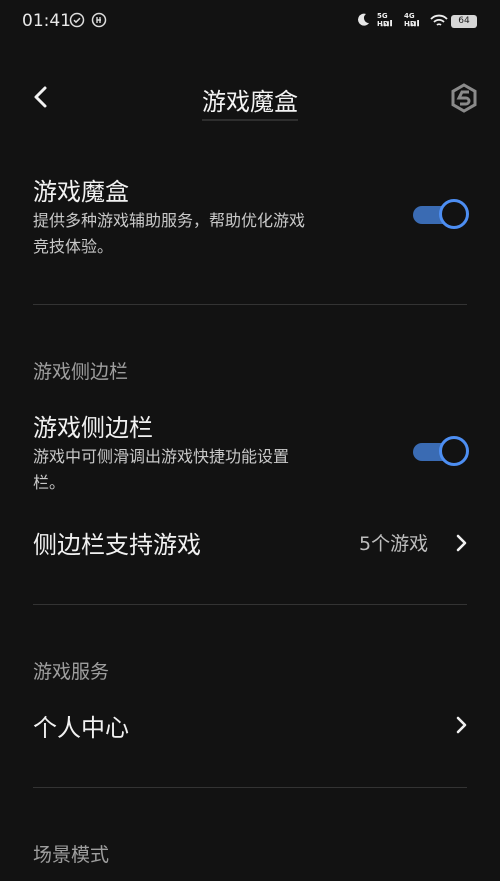  What do you see at coordinates (414, 21) in the screenshot?
I see `signal-4g-icon: 4G HD` at bounding box center [414, 21].